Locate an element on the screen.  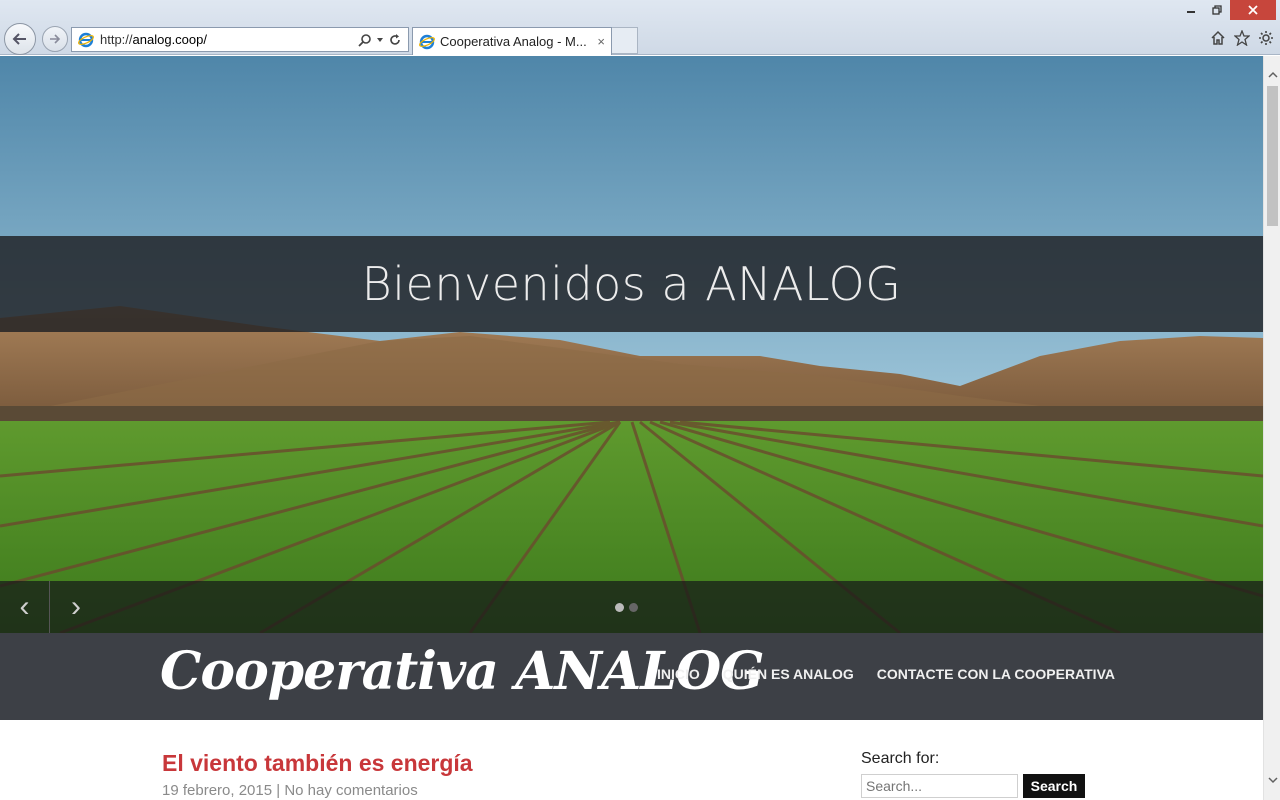
forward-arrow-icon is located at coordinates (55, 39).